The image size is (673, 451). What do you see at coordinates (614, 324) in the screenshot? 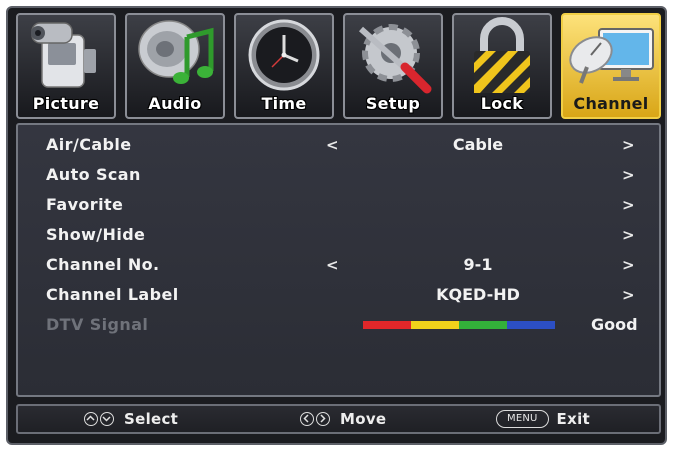
I see `signal-quality-value: Good` at bounding box center [614, 324].